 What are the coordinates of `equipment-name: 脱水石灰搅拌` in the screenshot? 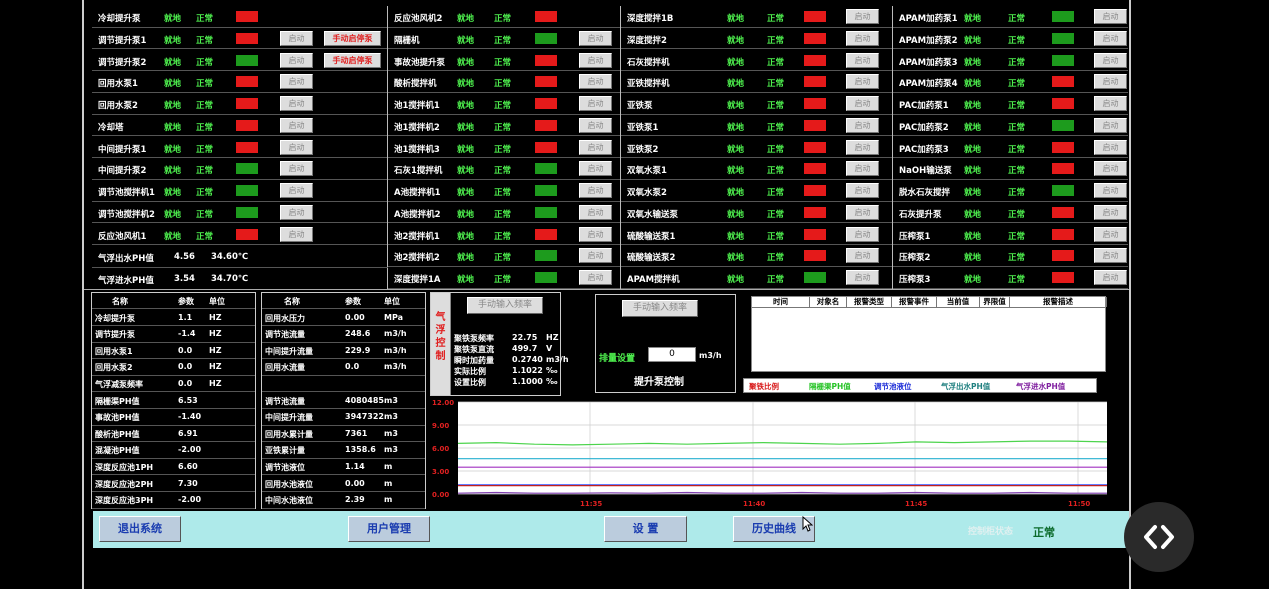 It's located at (925, 193).